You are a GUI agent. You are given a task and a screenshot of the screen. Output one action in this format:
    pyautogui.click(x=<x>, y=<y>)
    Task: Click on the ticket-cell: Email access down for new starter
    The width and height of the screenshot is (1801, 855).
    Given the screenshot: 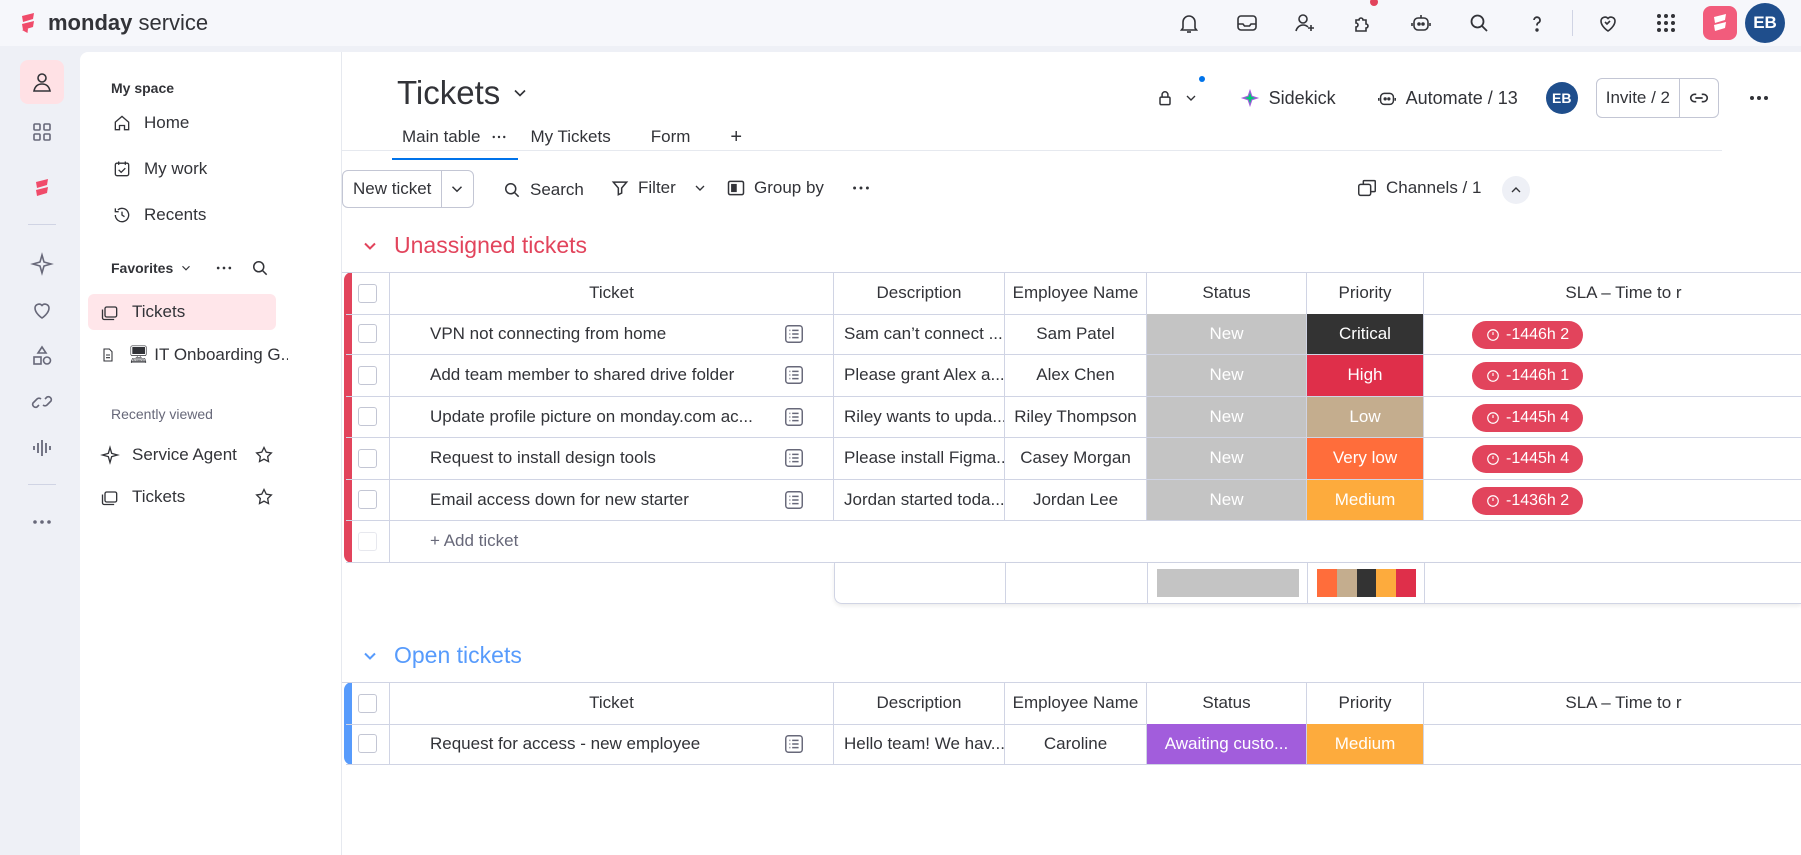 What is the action you would take?
    pyautogui.click(x=612, y=500)
    